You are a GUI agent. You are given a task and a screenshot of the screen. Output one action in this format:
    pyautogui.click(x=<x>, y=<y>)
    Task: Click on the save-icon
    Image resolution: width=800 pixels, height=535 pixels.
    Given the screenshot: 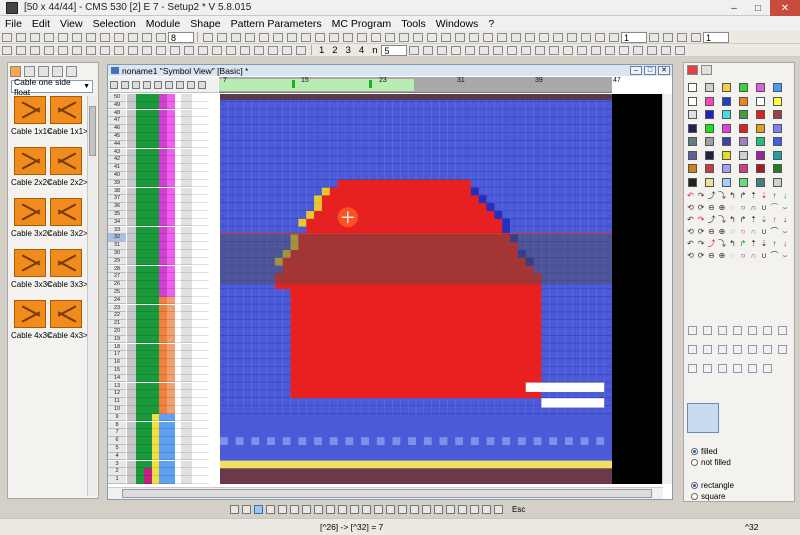 What is the action you would take?
    pyautogui.click(x=35, y=37)
    